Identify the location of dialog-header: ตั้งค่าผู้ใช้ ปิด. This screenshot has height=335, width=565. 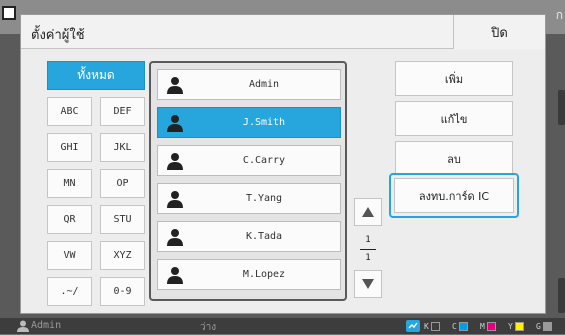
(283, 32).